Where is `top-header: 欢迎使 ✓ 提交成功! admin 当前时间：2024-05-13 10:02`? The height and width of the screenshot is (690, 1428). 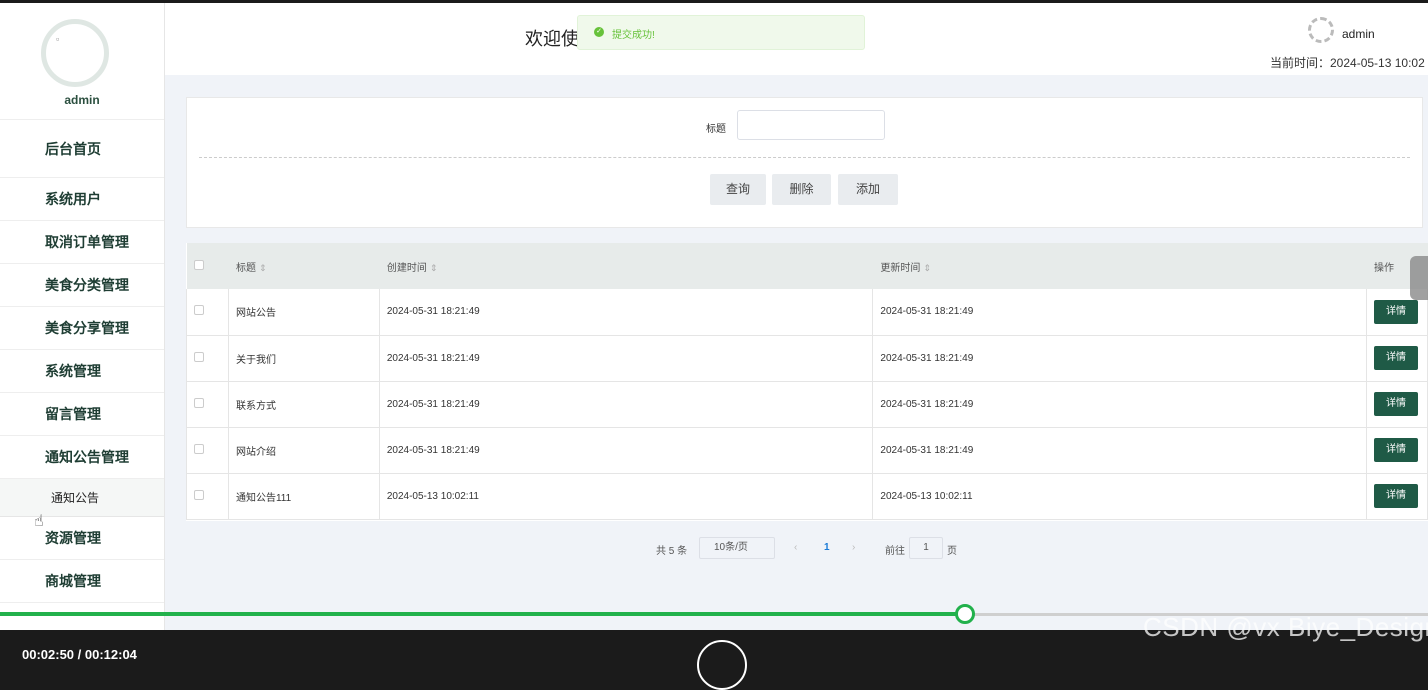
top-header: 欢迎使 ✓ 提交成功! admin 当前时间：2024-05-13 10:02 is located at coordinates (796, 39).